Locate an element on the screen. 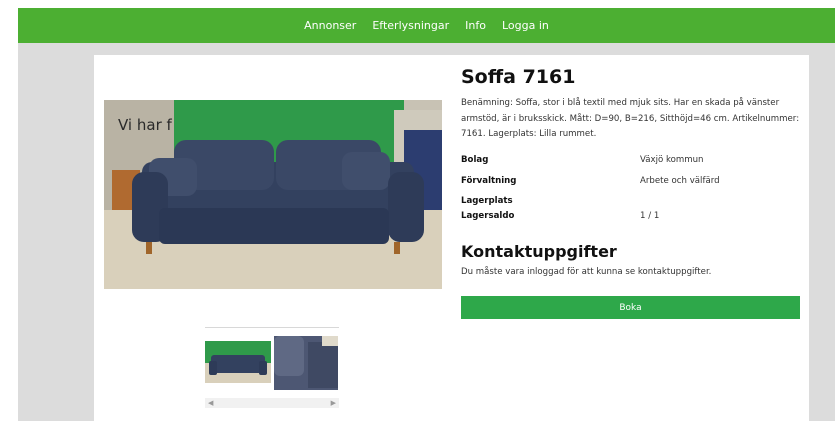 The height and width of the screenshot is (421, 835). nav-link-efterlysningar: Efterlysningar is located at coordinates (410, 25).